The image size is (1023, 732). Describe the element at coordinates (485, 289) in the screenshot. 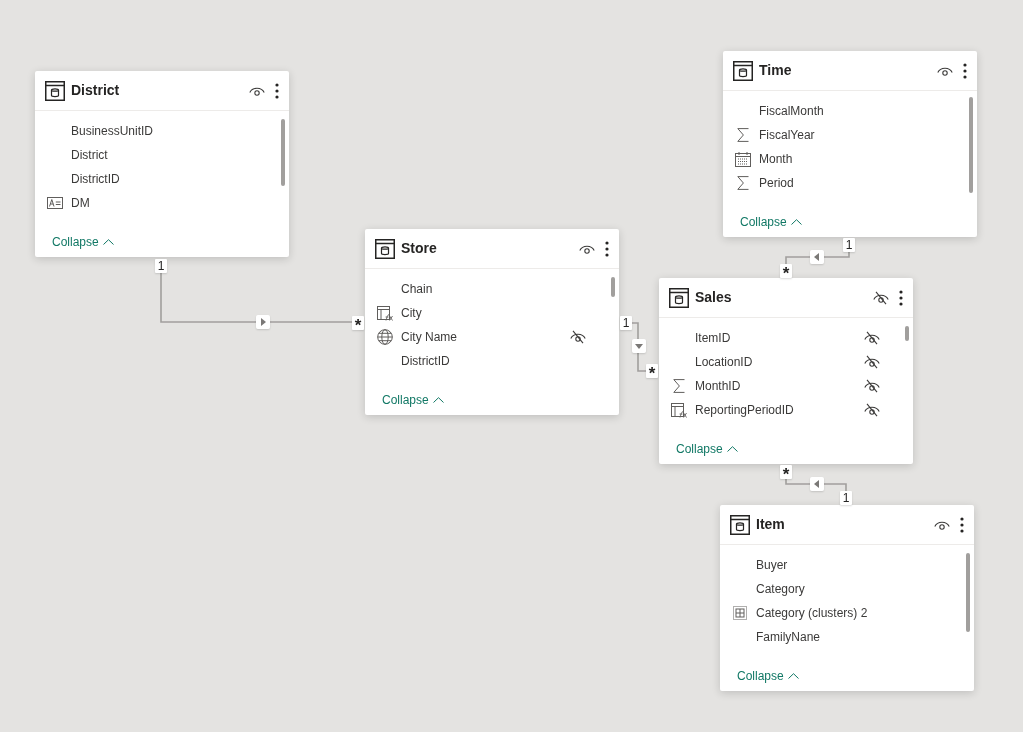

I see `field-name: Chain` at that location.